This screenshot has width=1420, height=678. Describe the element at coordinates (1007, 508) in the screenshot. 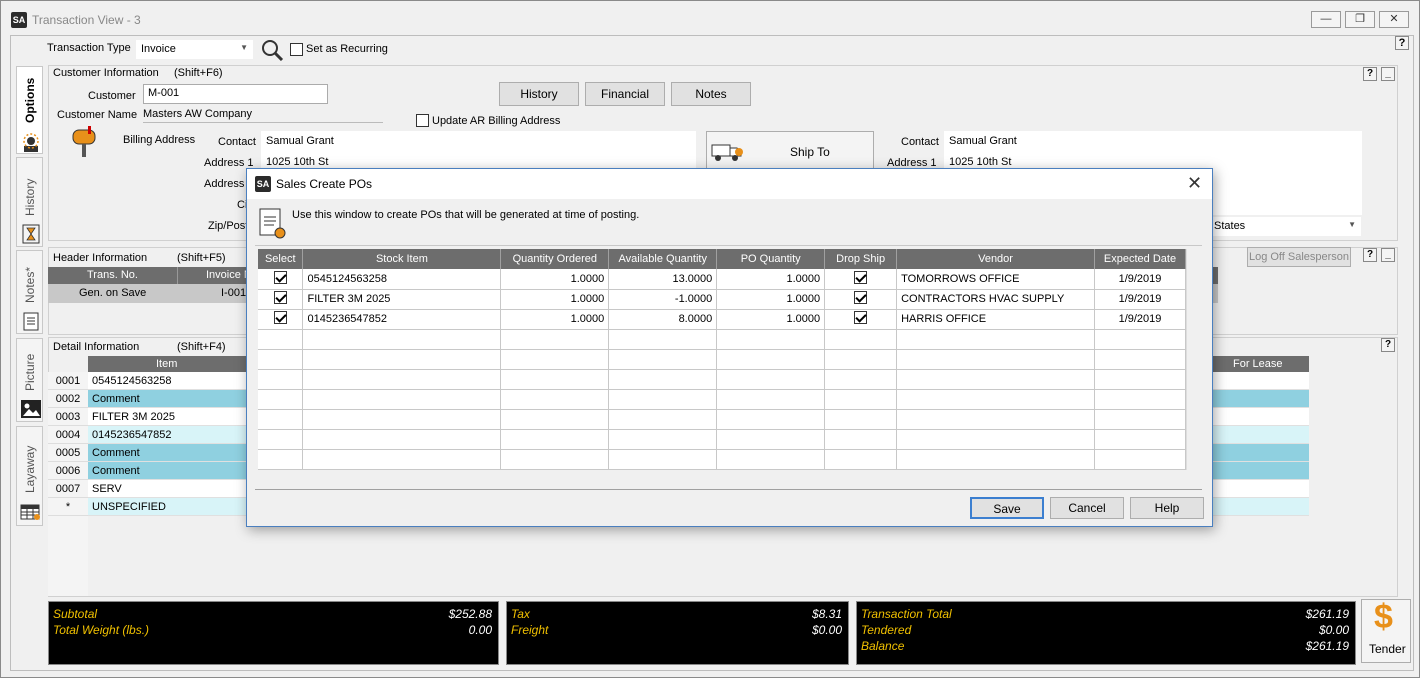

I see `save-button: Save` at that location.